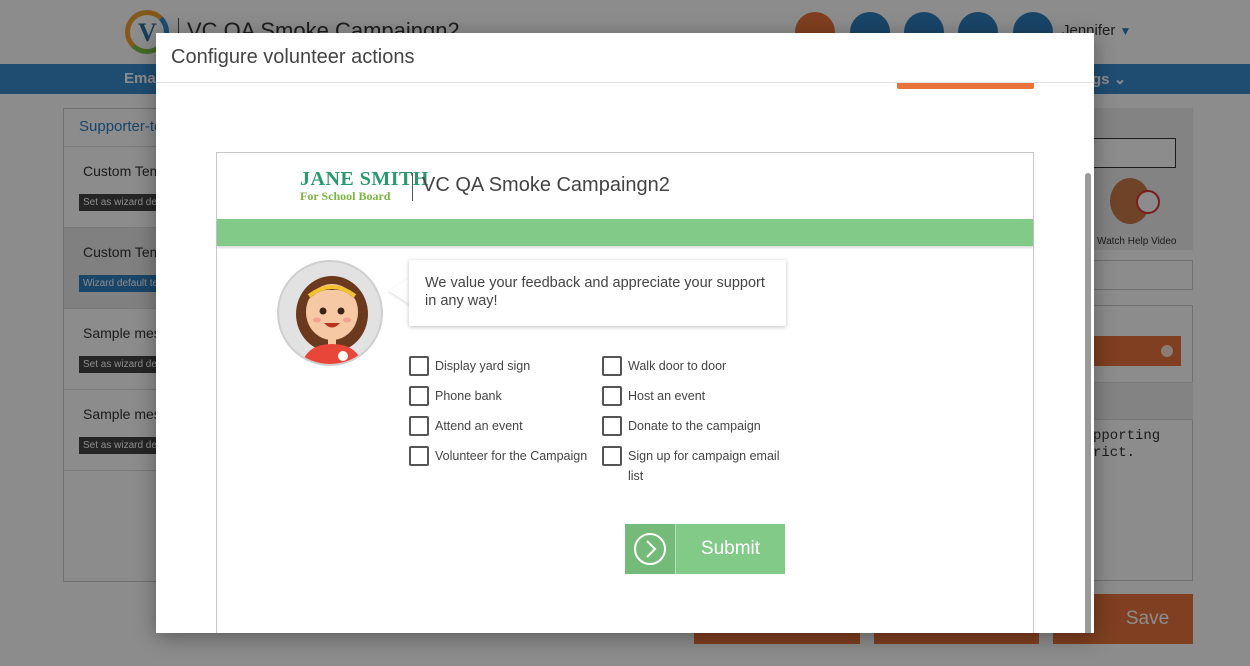 The height and width of the screenshot is (666, 1250). I want to click on checkbox-label: Phone bank, so click(468, 396).